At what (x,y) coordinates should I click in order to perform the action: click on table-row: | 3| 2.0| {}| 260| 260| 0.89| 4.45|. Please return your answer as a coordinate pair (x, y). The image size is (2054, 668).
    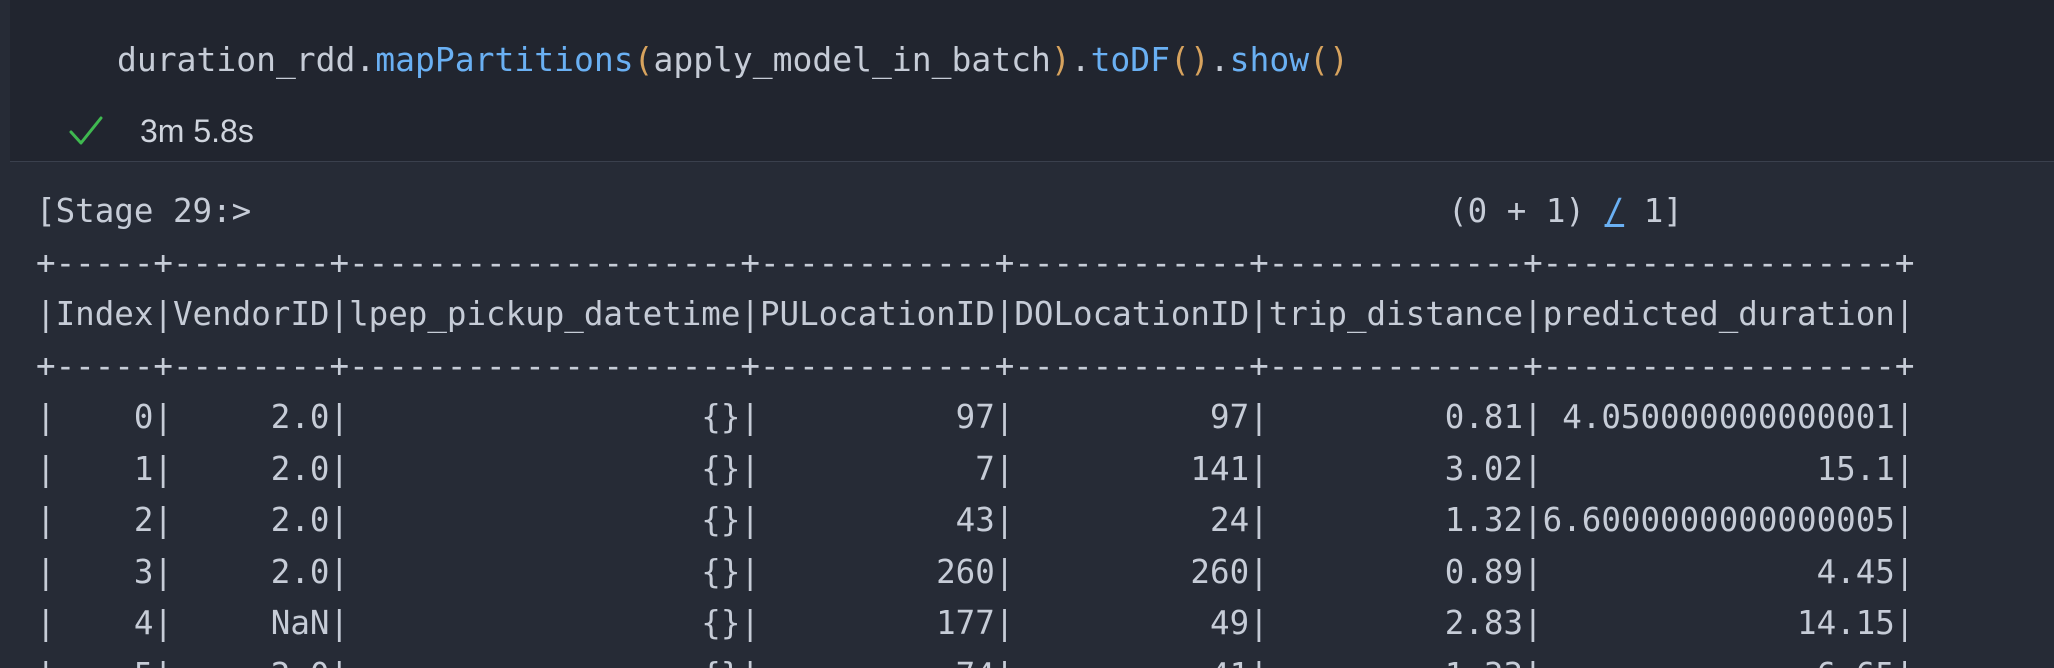
    Looking at the image, I should click on (975, 571).